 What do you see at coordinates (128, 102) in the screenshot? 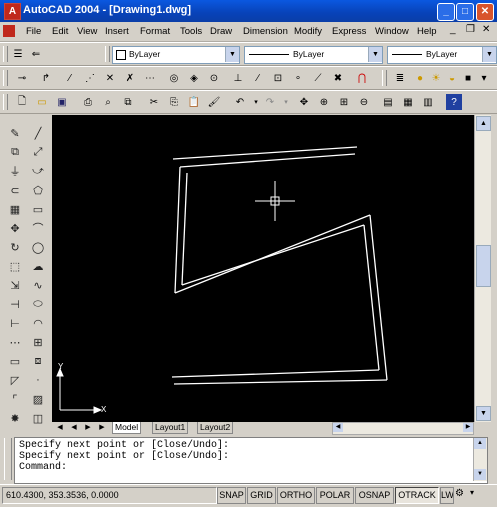
I see `publish-icon: ⧉` at bounding box center [128, 102].